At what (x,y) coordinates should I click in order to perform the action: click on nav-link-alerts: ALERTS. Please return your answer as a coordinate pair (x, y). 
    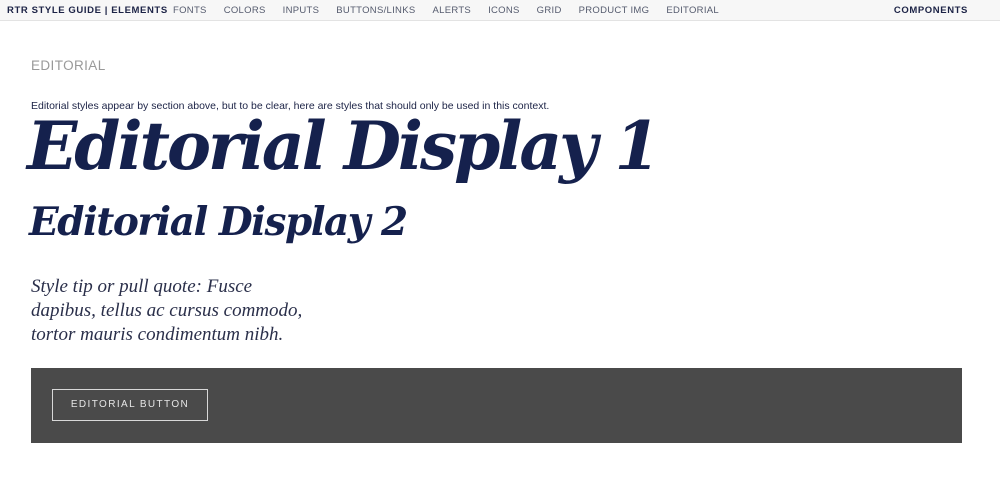
    Looking at the image, I should click on (451, 10).